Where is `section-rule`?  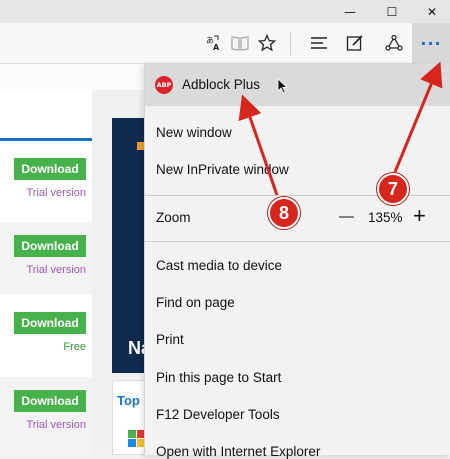
section-rule is located at coordinates (46, 139).